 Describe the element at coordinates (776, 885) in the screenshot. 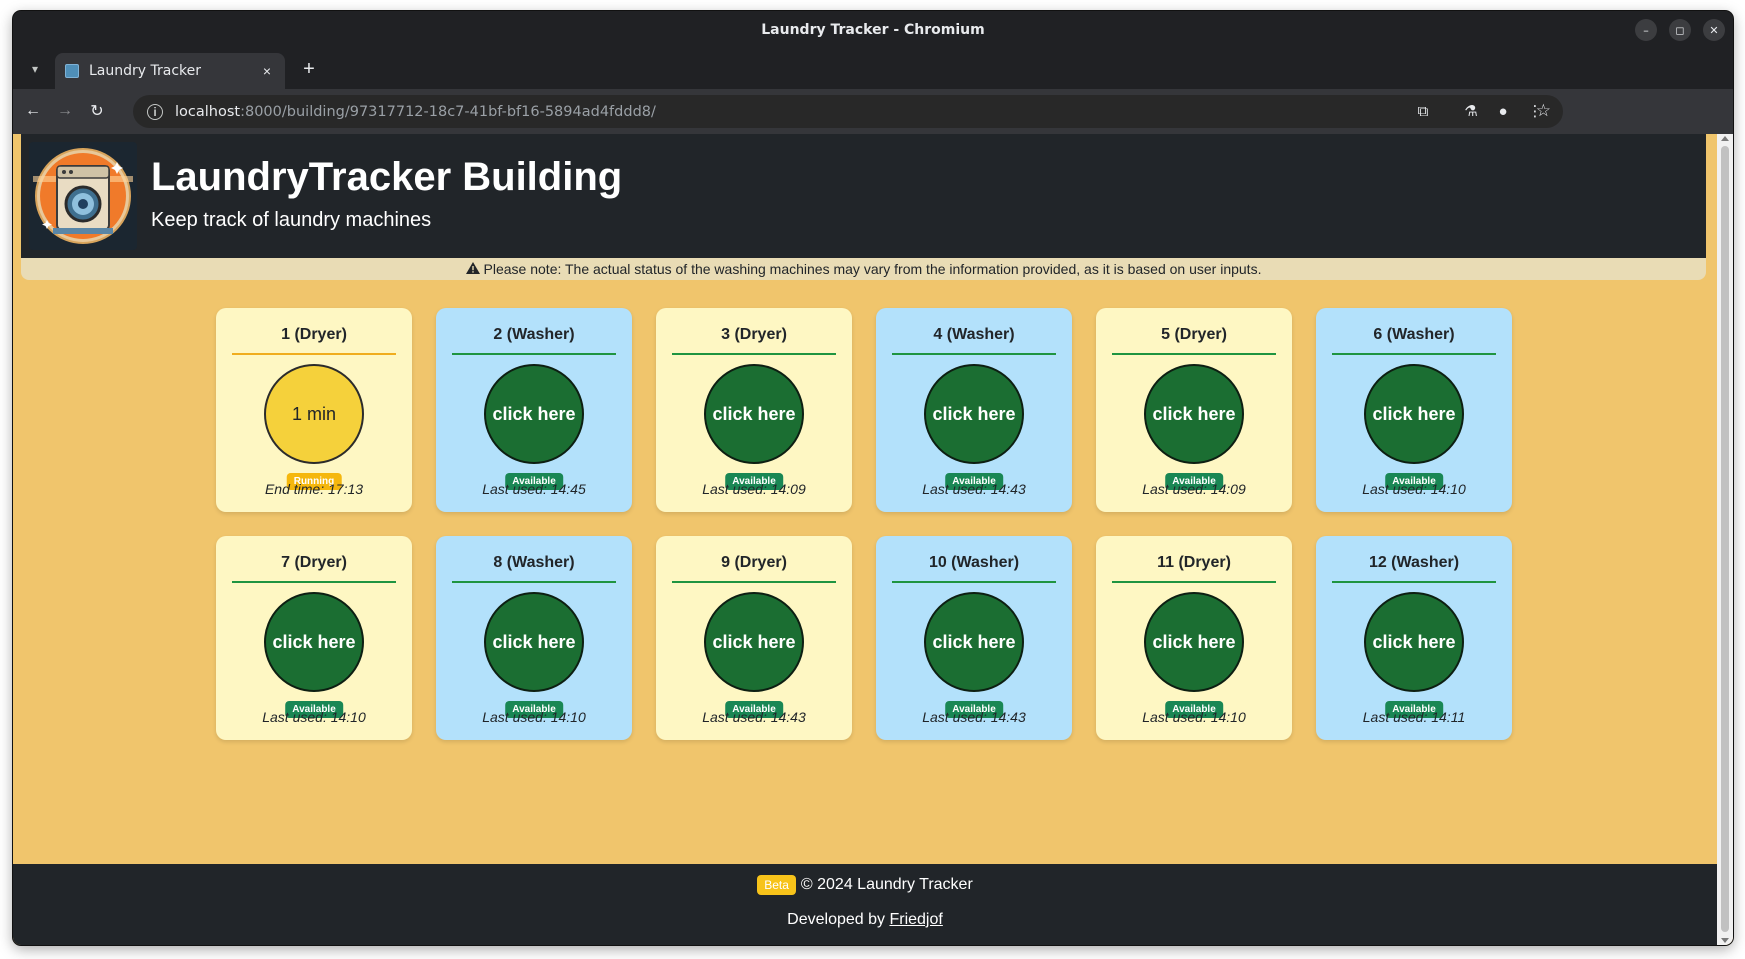

I see `beta-badge: Beta` at that location.